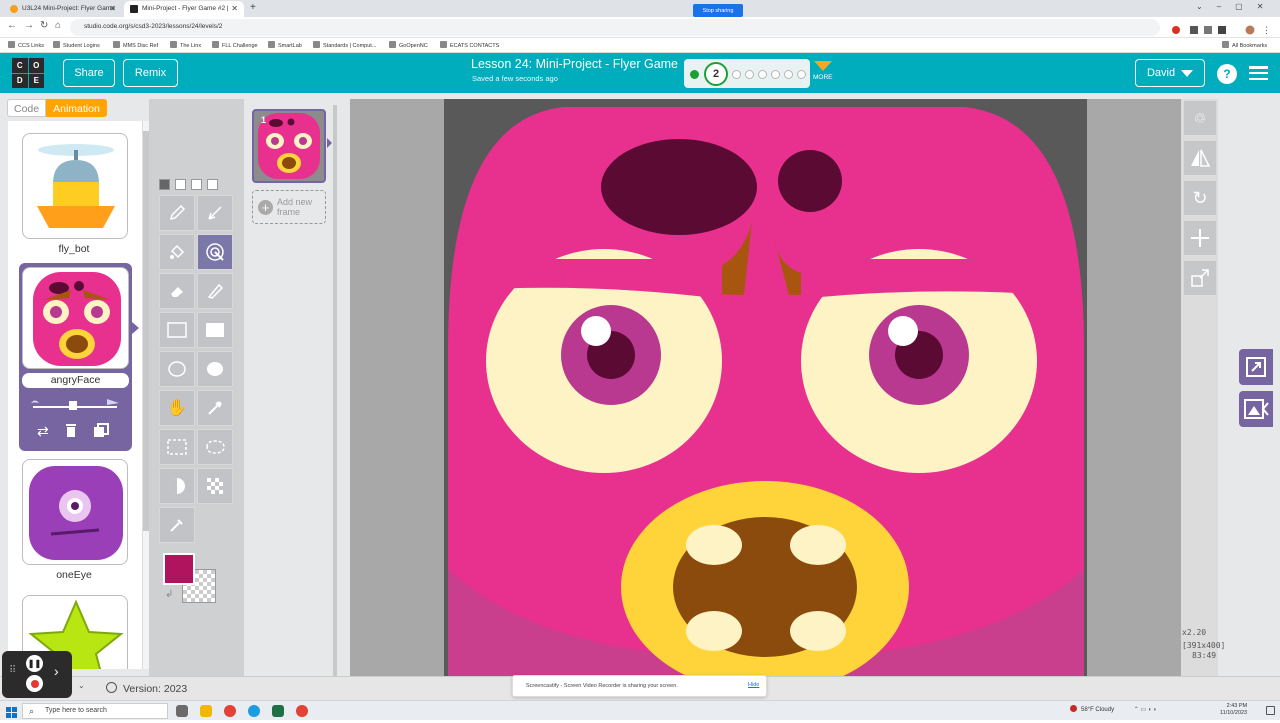 This screenshot has height=723, width=1280. Describe the element at coordinates (75, 357) in the screenshot. I see `animation-card-angry-face-selected: angryFace ⇄` at that location.